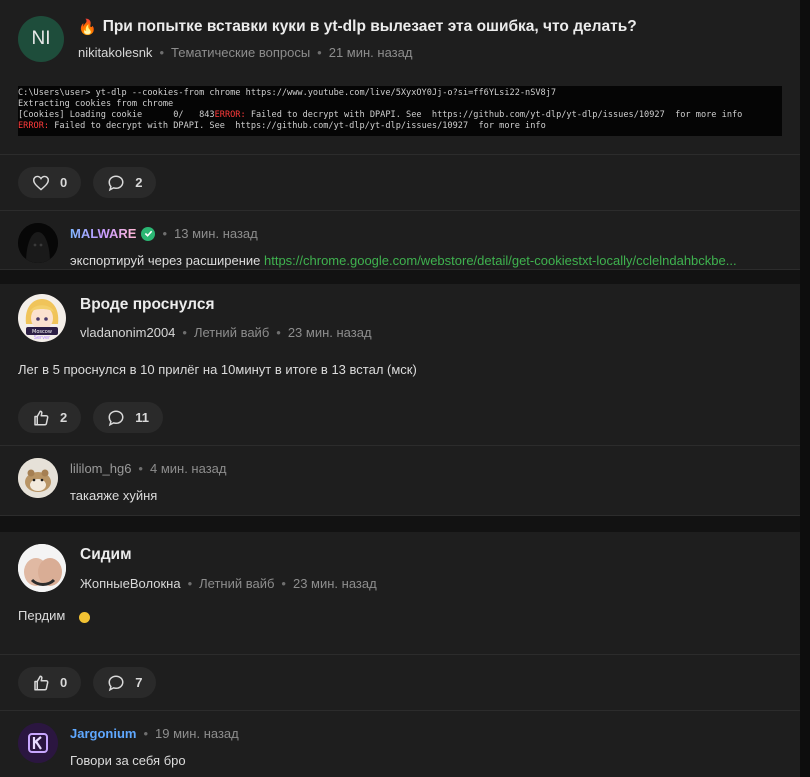 The width and height of the screenshot is (810, 777). What do you see at coordinates (50, 417) in the screenshot?
I see `like-button: 2` at bounding box center [50, 417].